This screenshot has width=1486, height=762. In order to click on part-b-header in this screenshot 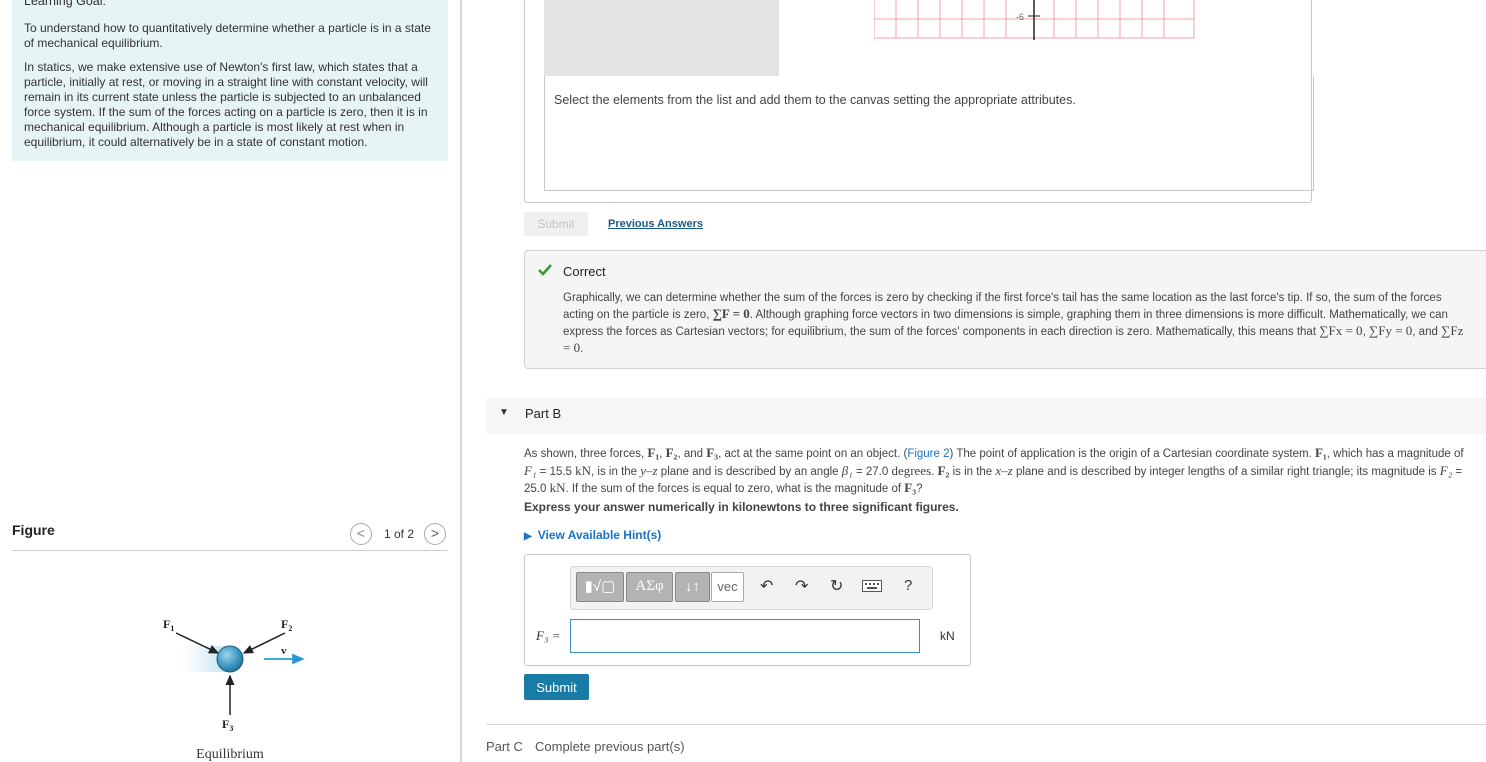, I will do `click(986, 416)`.